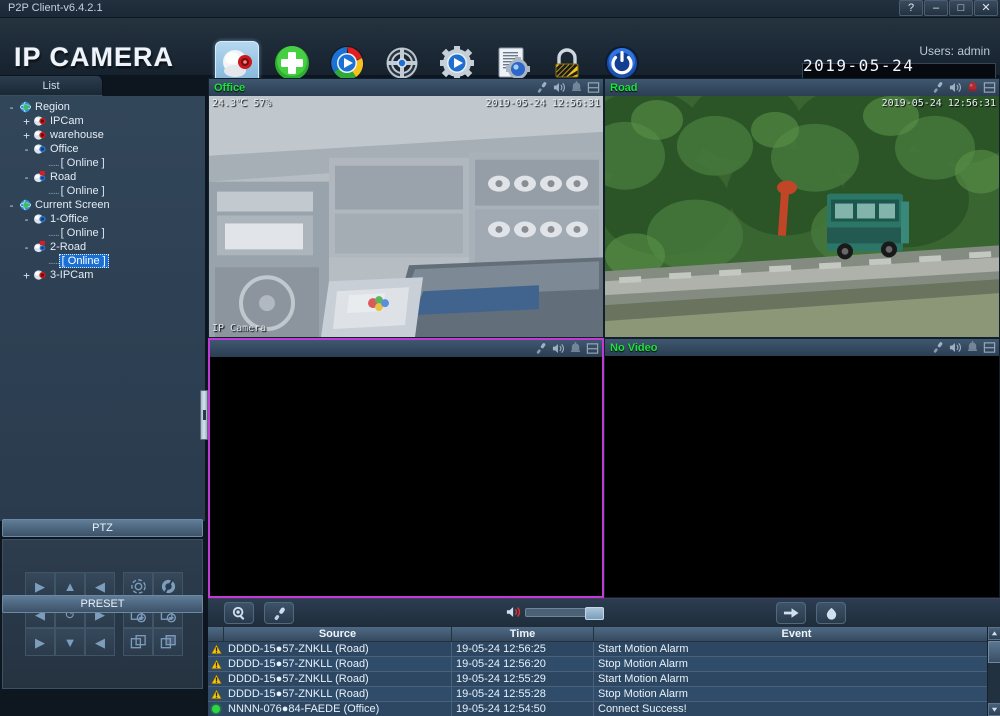 The height and width of the screenshot is (716, 1000). I want to click on sidebar-splitter-handle, so click(204, 415).